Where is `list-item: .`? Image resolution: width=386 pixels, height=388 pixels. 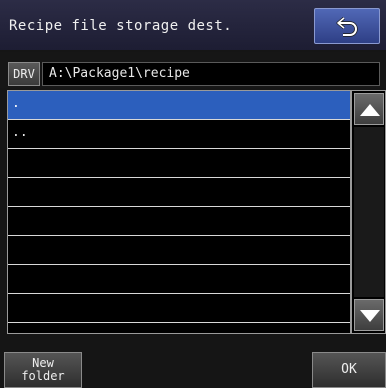 list-item: . is located at coordinates (179, 105).